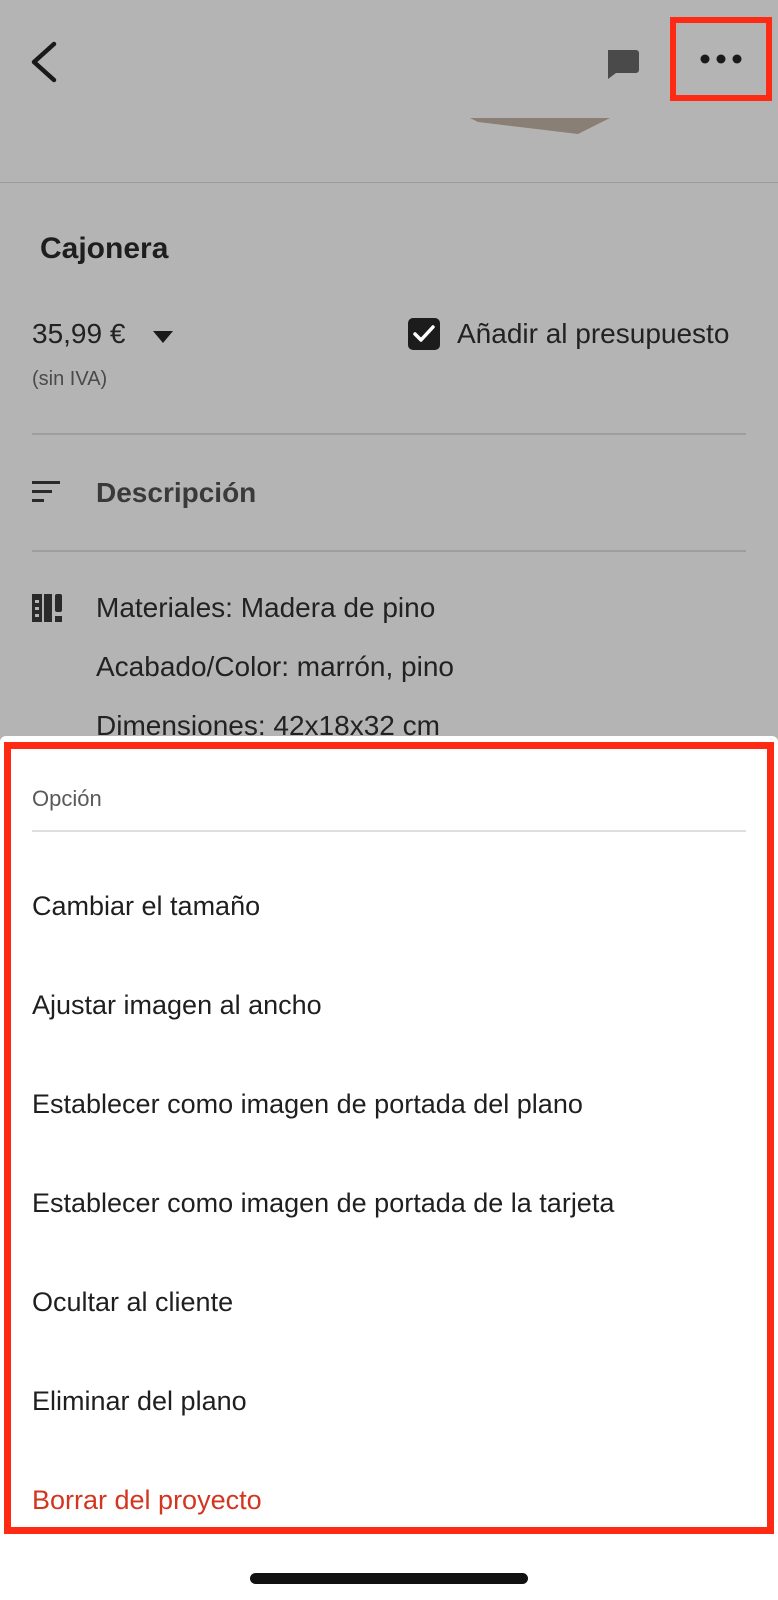 Image resolution: width=778 pixels, height=1600 pixels. Describe the element at coordinates (104, 248) in the screenshot. I see `product-title: Cajonera` at that location.